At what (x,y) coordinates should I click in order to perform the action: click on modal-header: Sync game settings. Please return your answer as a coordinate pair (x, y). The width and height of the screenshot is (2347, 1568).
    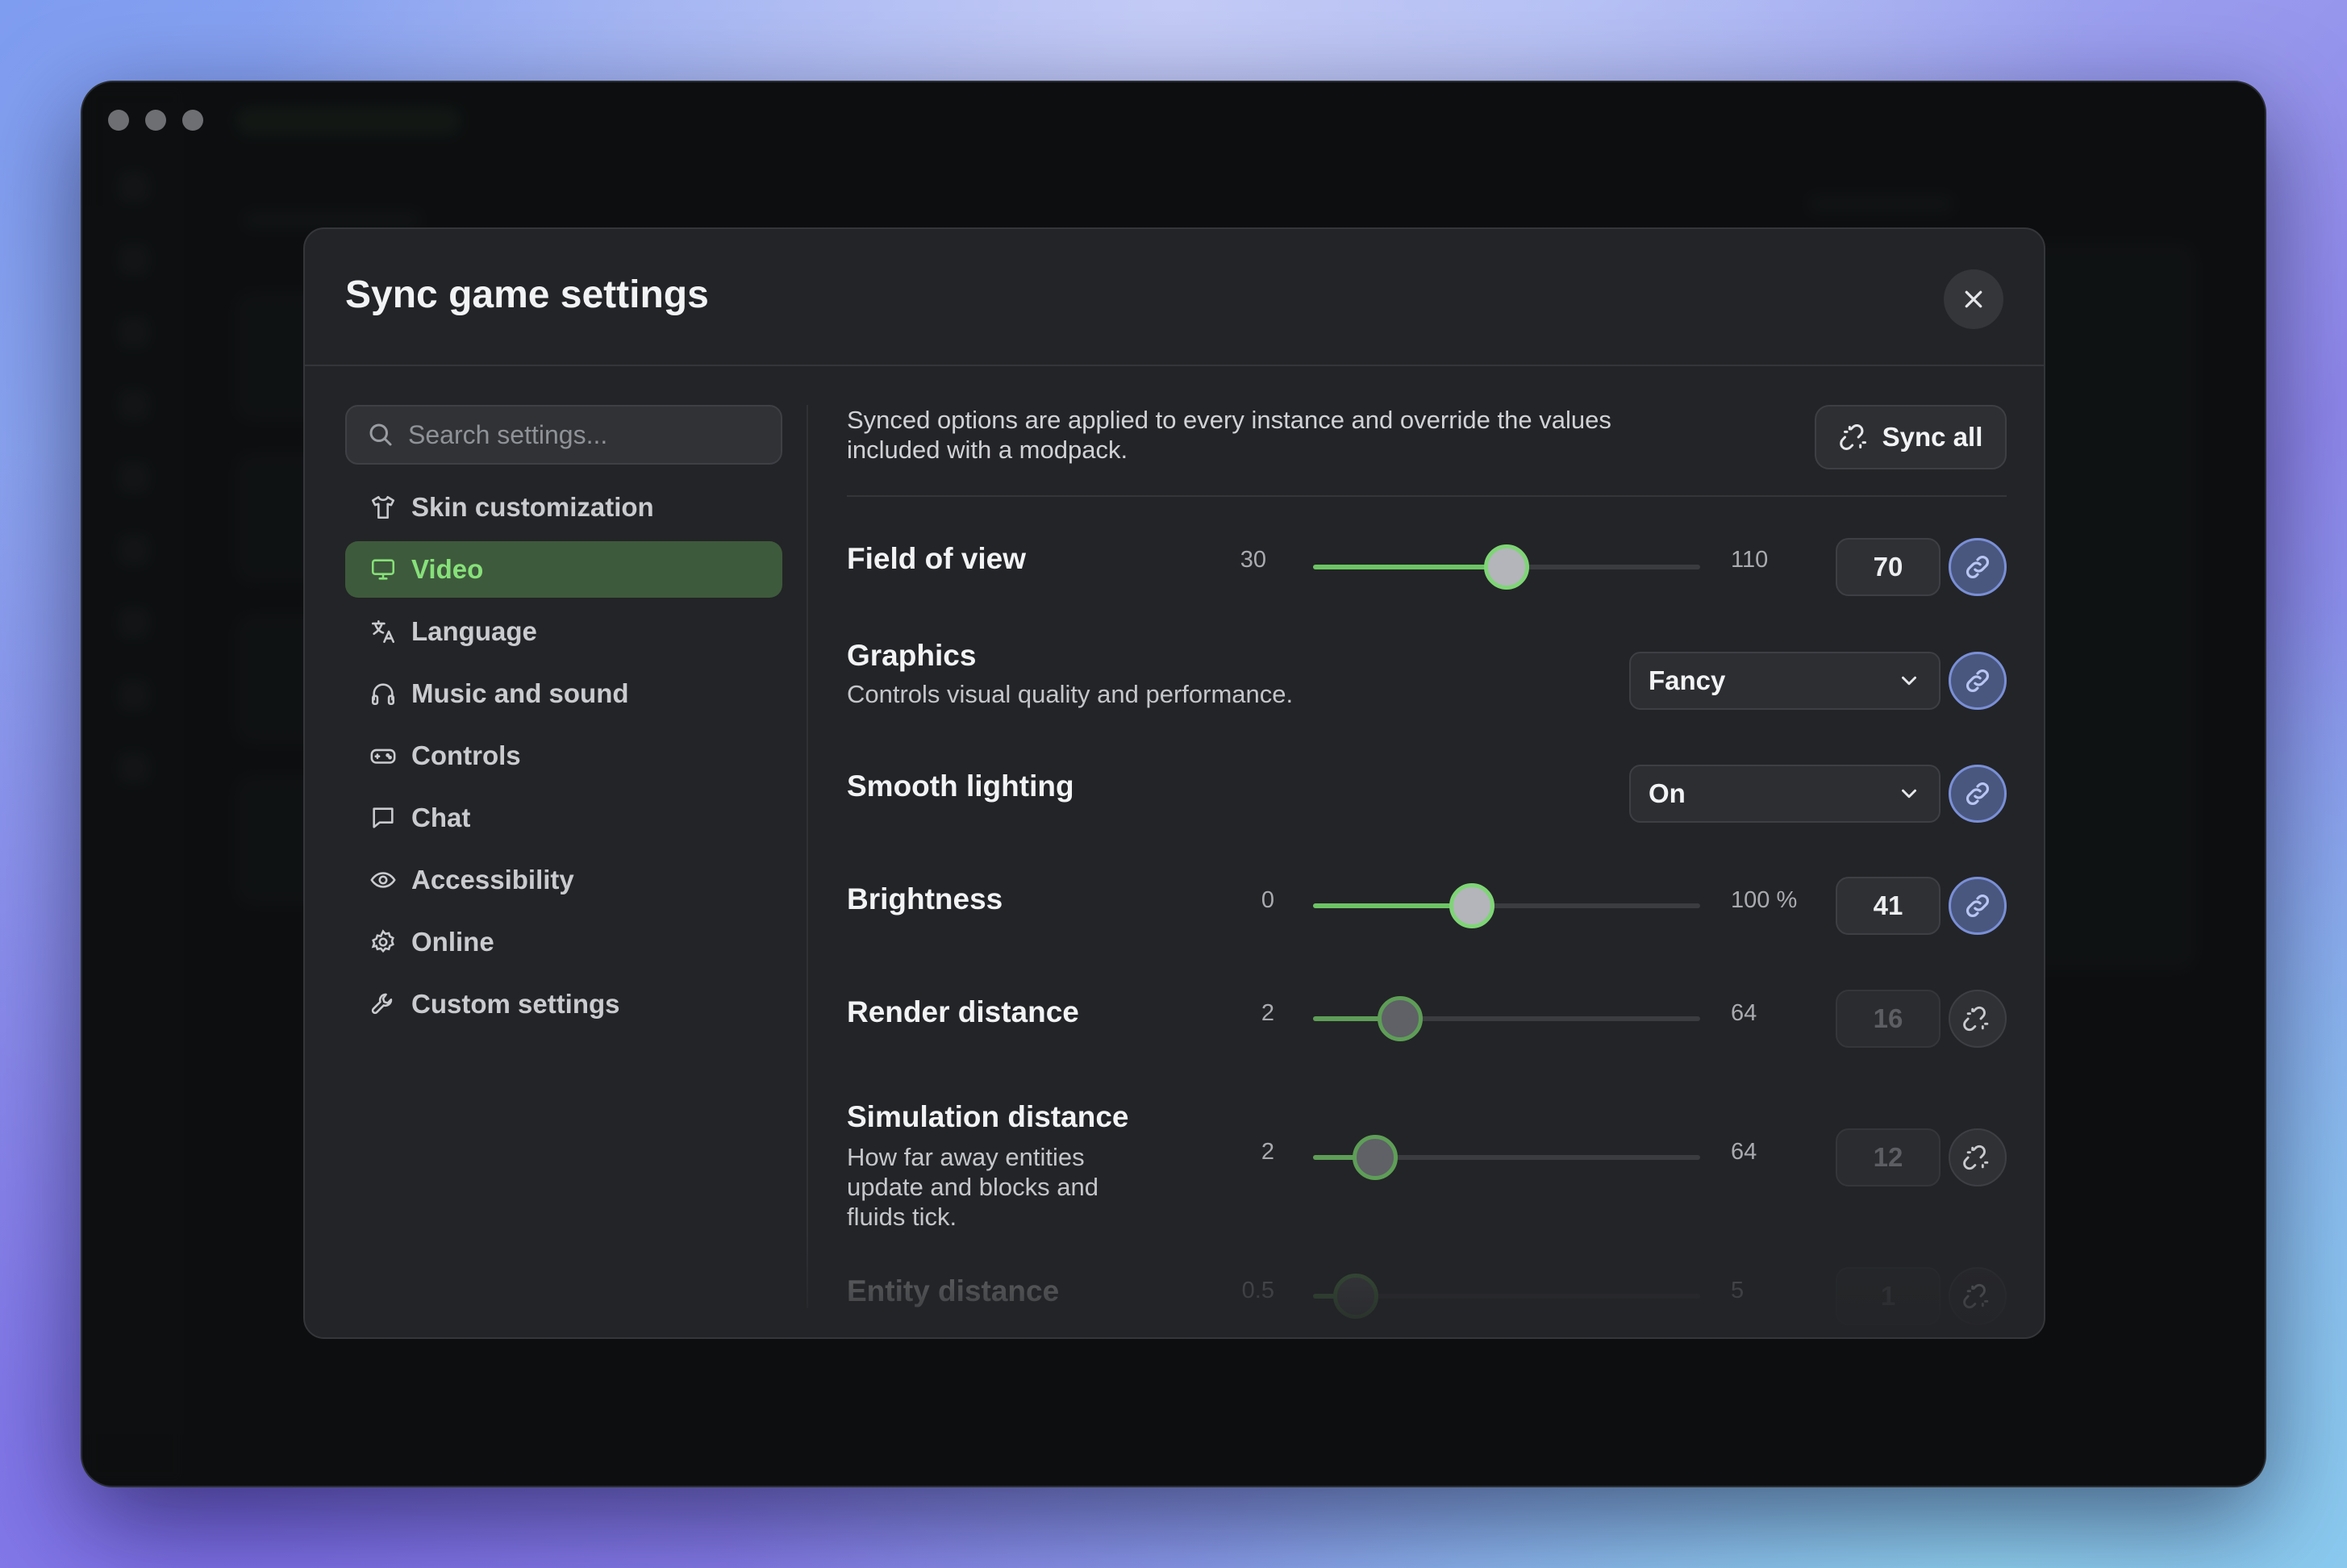
    Looking at the image, I should click on (1174, 297).